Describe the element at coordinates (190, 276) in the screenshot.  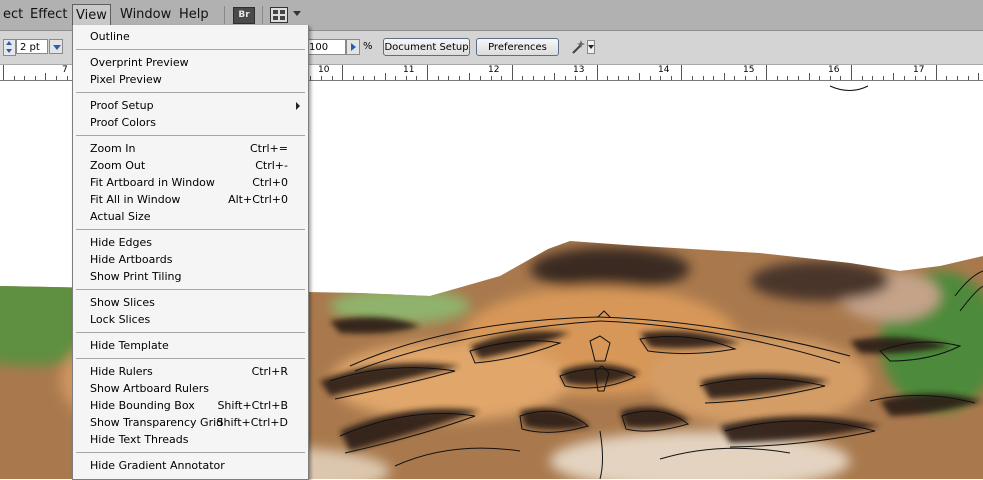
I see `menu-item-show-print-tiling: Show Print Tiling` at that location.